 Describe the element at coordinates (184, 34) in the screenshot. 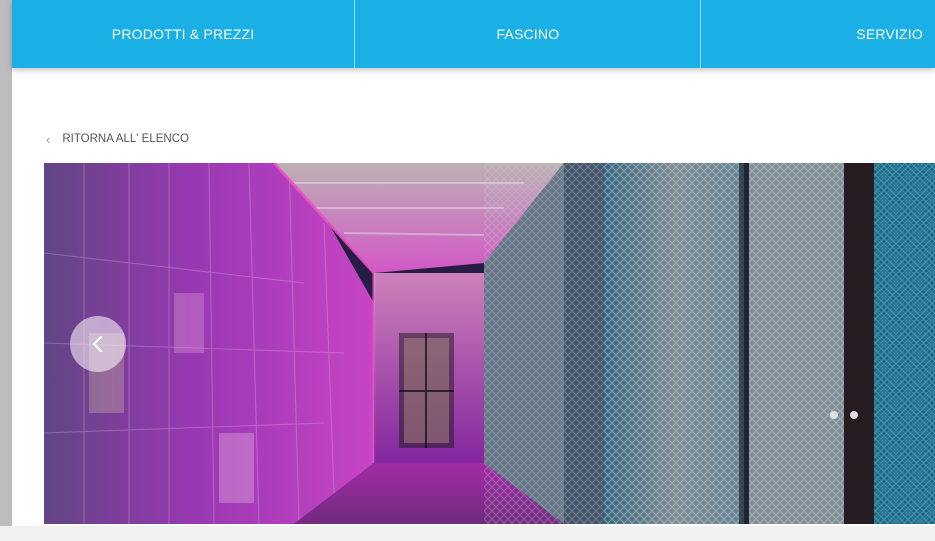

I see `nav-item-products-prices: PRODOTTI & PREZZI` at that location.